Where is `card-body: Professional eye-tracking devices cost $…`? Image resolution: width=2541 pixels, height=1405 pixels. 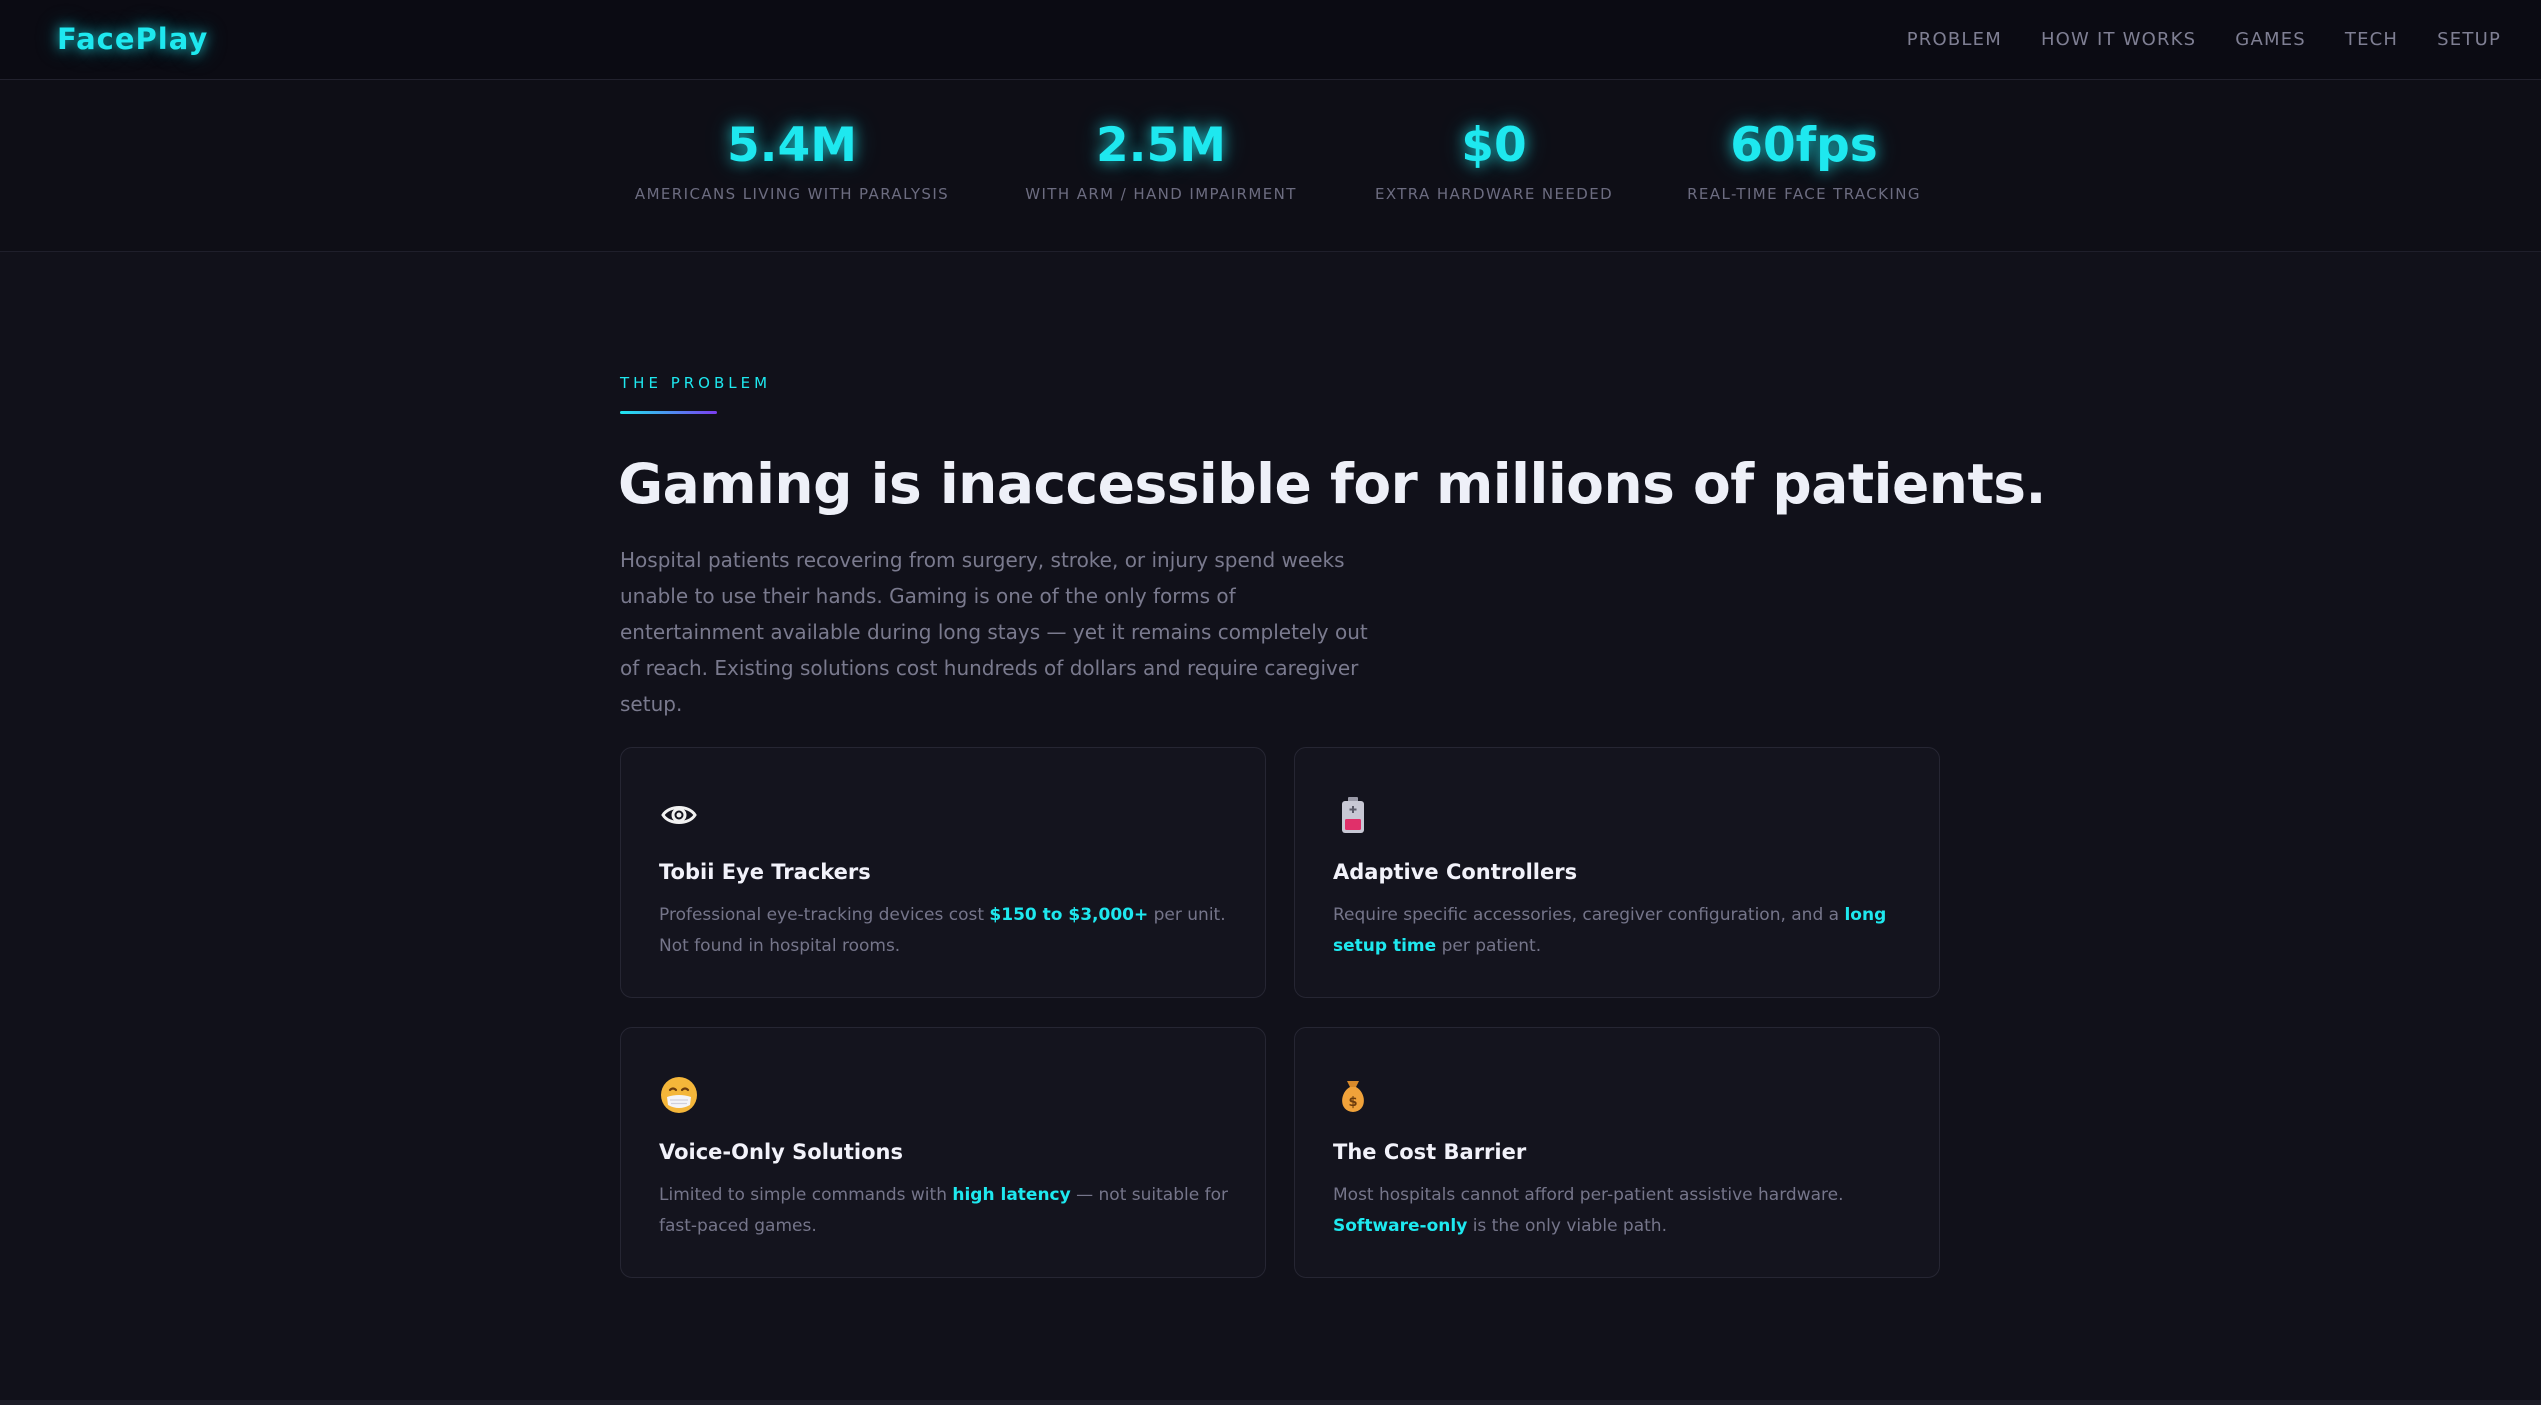 card-body: Professional eye-tracking devices cost $… is located at coordinates (949, 931).